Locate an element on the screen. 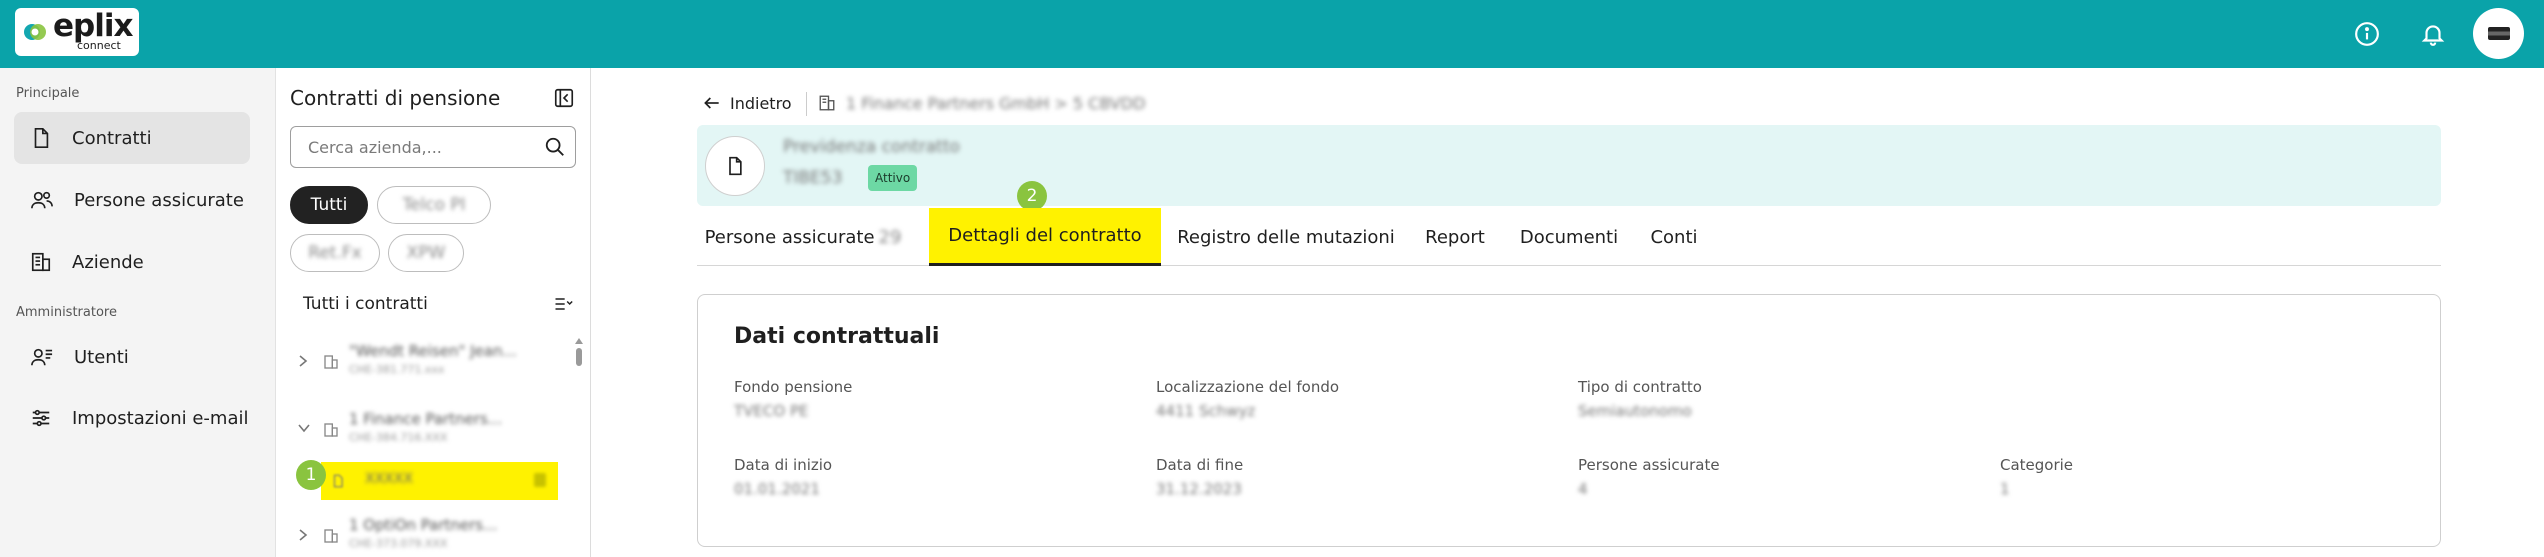  bell-icon is located at coordinates (2433, 34).